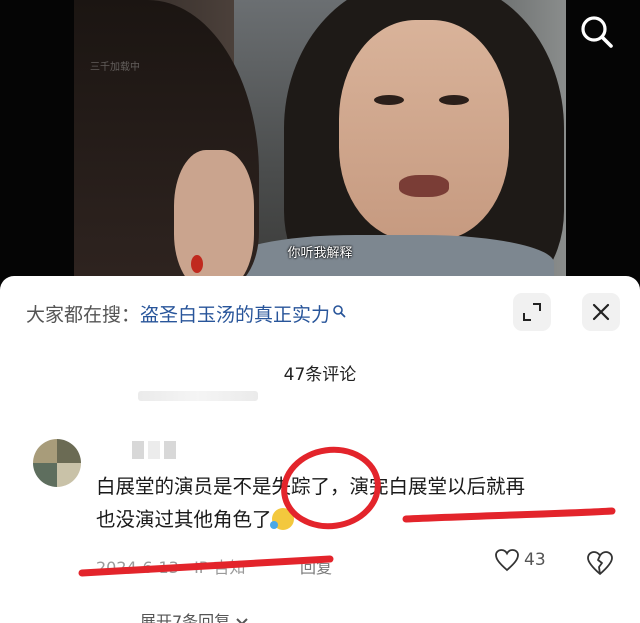 Image resolution: width=640 pixels, height=623 pixels. Describe the element at coordinates (242, 620) in the screenshot. I see `chevron-down-icon` at that location.